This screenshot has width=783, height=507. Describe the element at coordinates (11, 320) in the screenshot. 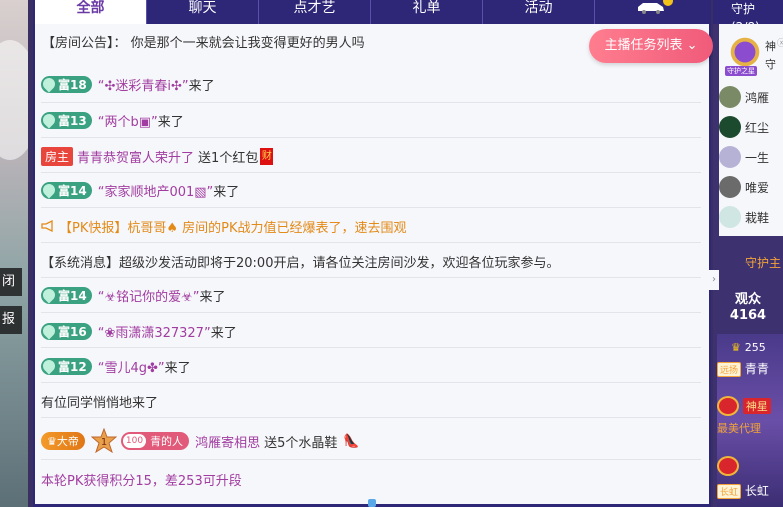

I see `report-button: 报` at that location.